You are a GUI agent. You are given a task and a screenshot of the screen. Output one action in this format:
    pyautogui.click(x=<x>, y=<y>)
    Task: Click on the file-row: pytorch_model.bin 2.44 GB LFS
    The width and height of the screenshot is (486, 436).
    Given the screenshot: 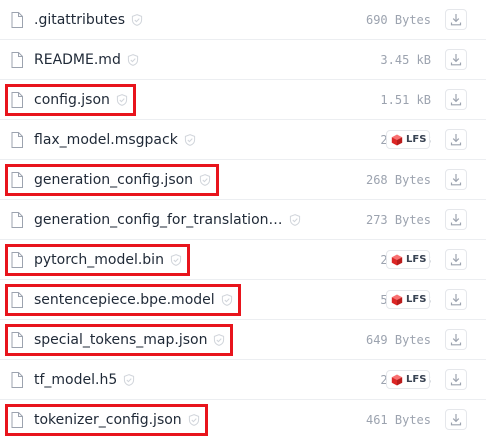 What is the action you would take?
    pyautogui.click(x=243, y=260)
    